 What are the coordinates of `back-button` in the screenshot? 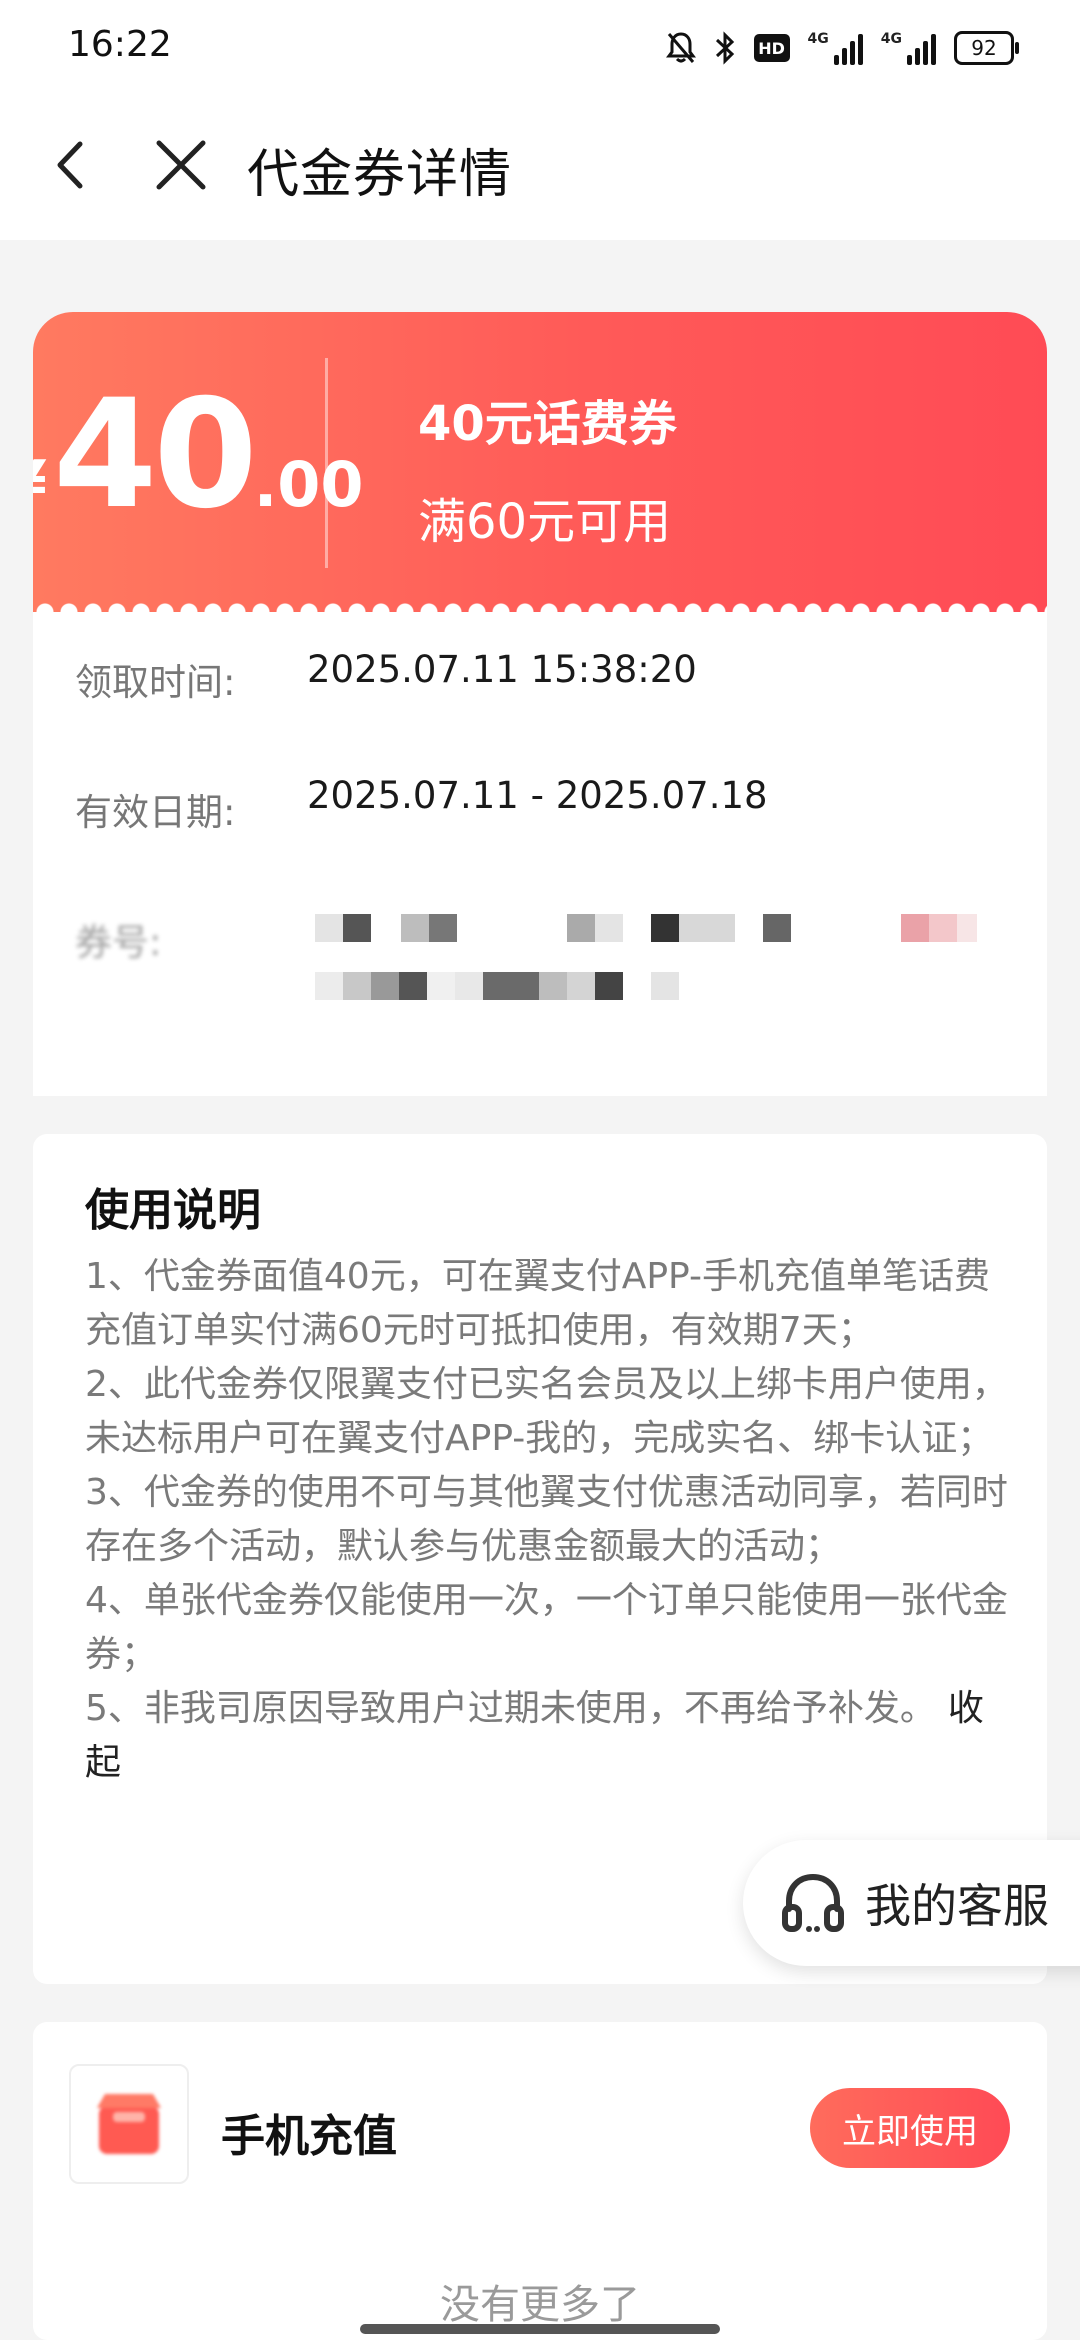 It's located at (75, 165).